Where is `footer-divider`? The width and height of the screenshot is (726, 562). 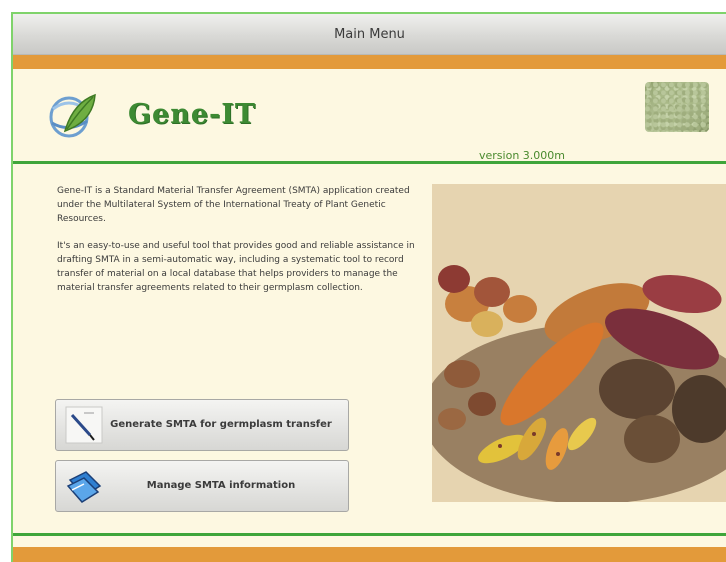 footer-divider is located at coordinates (369, 534).